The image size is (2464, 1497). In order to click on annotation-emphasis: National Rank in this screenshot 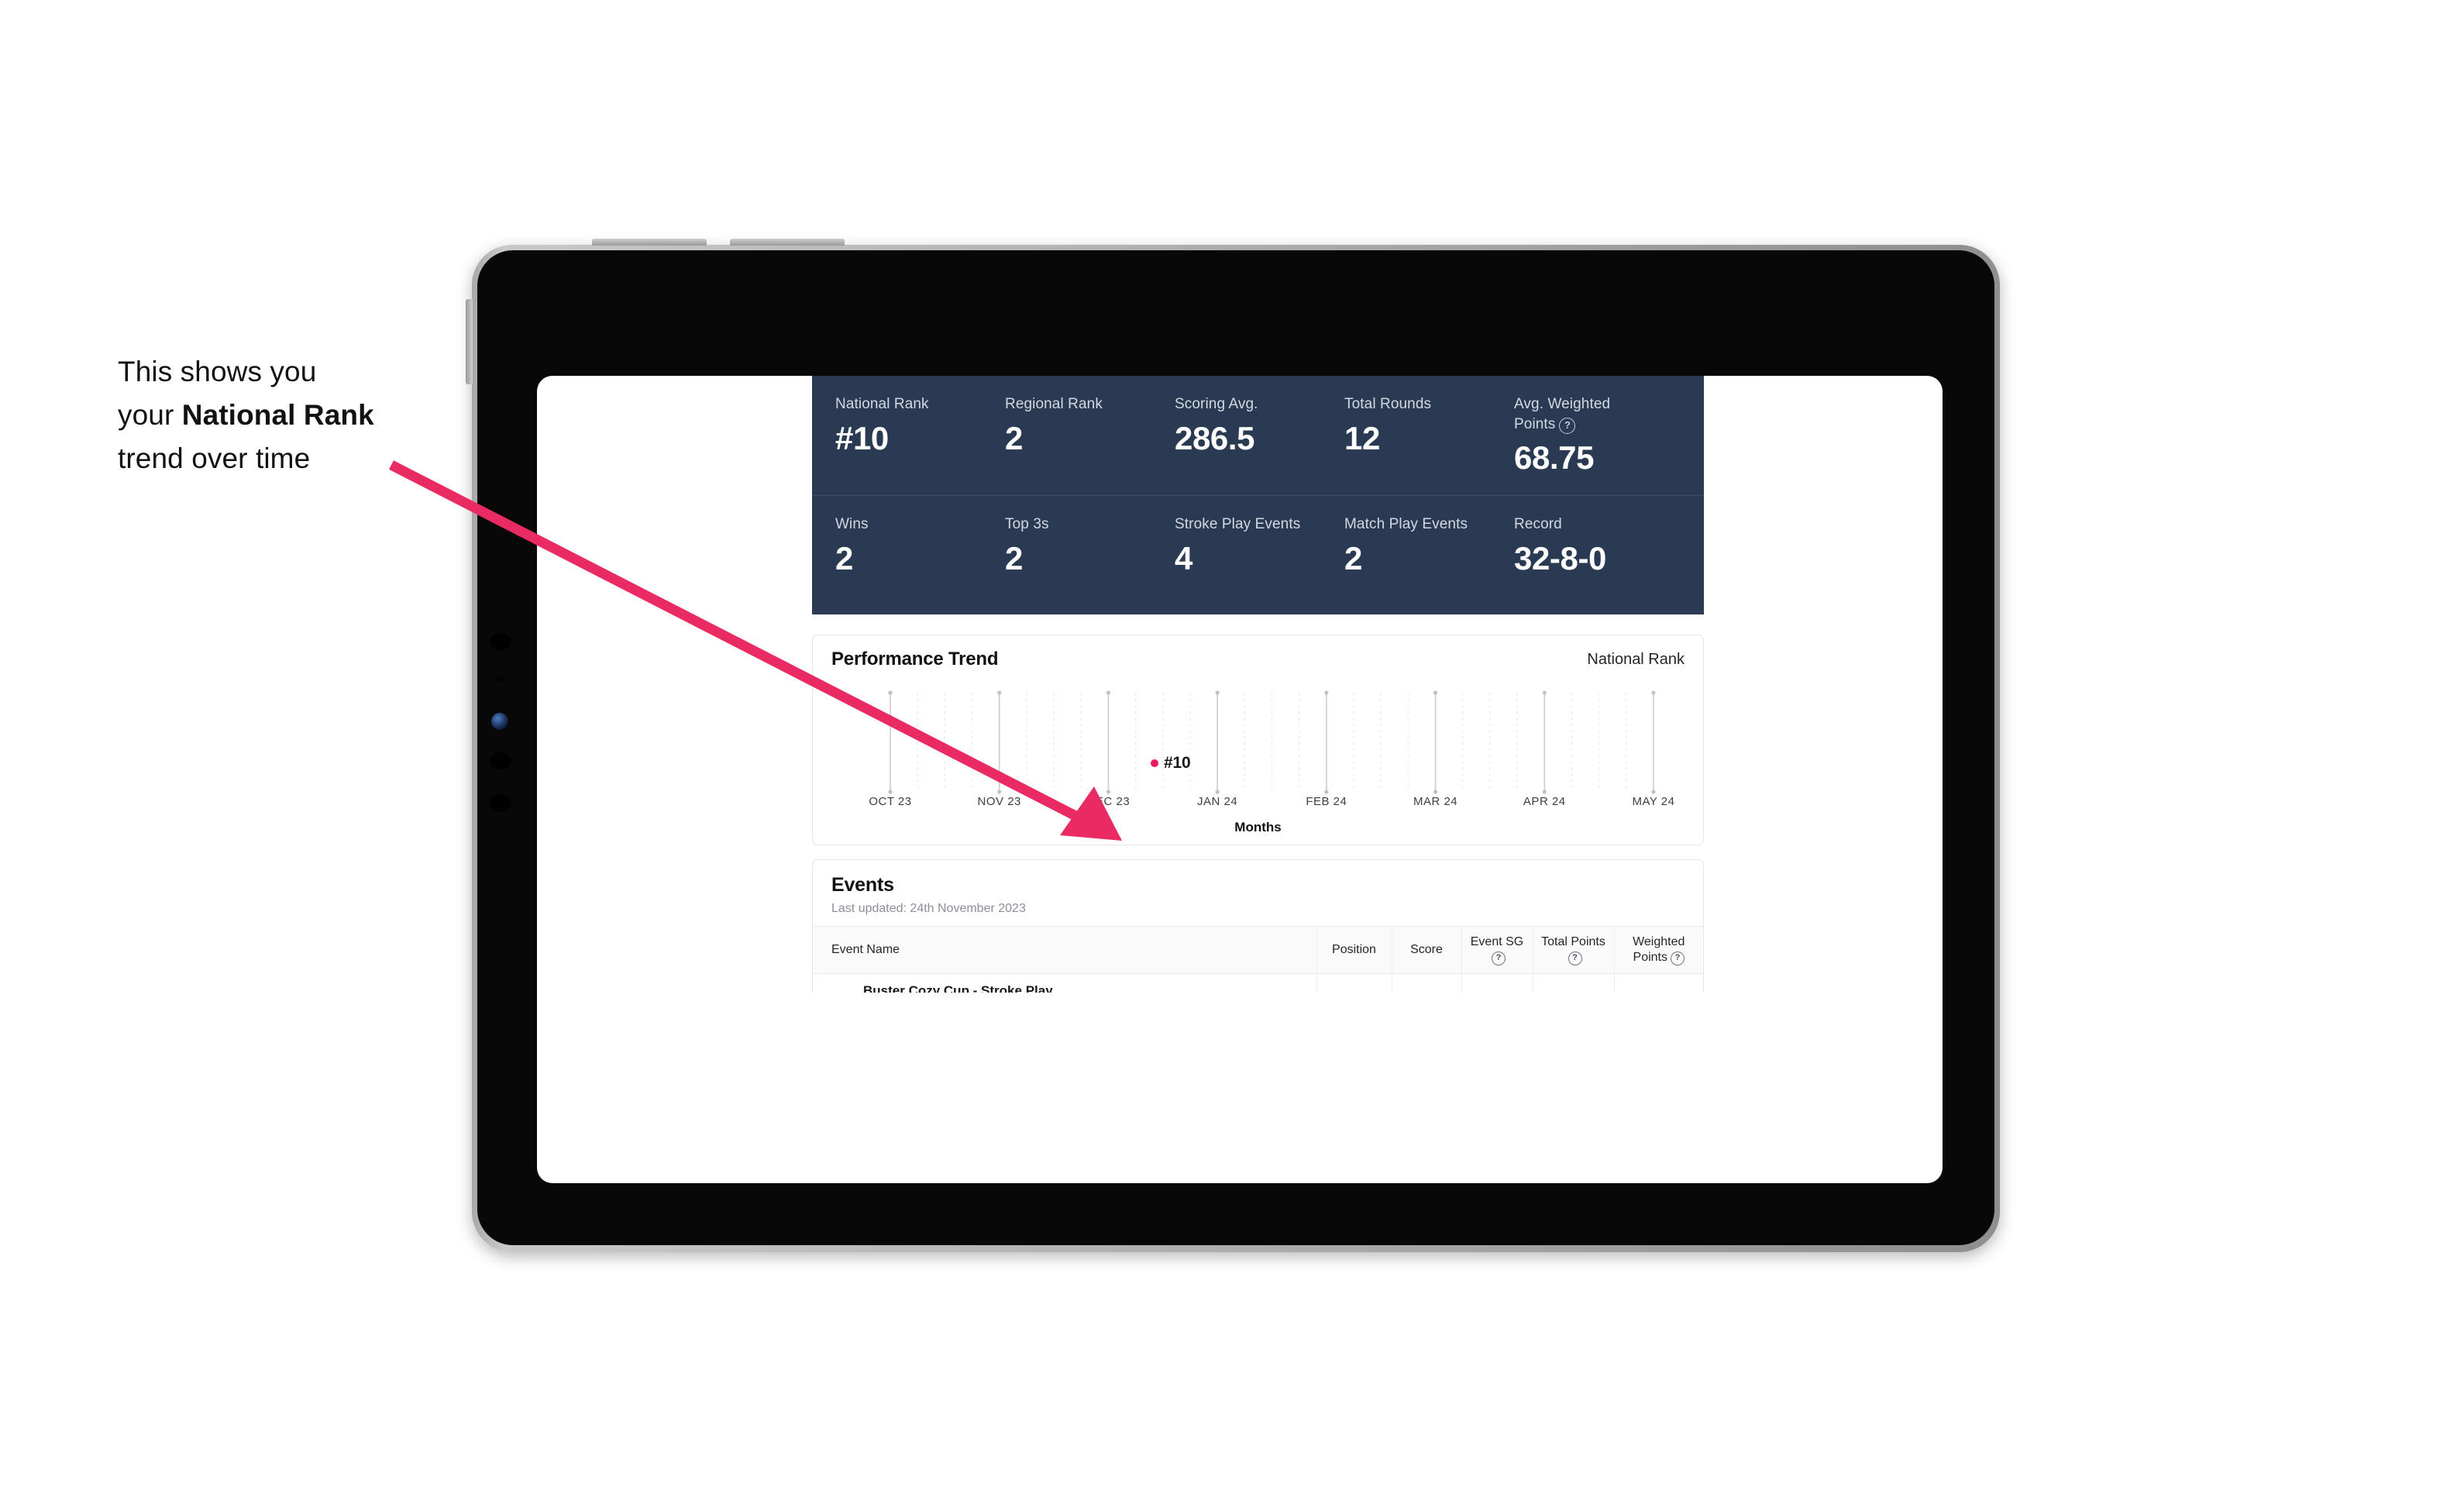, I will do `click(277, 416)`.